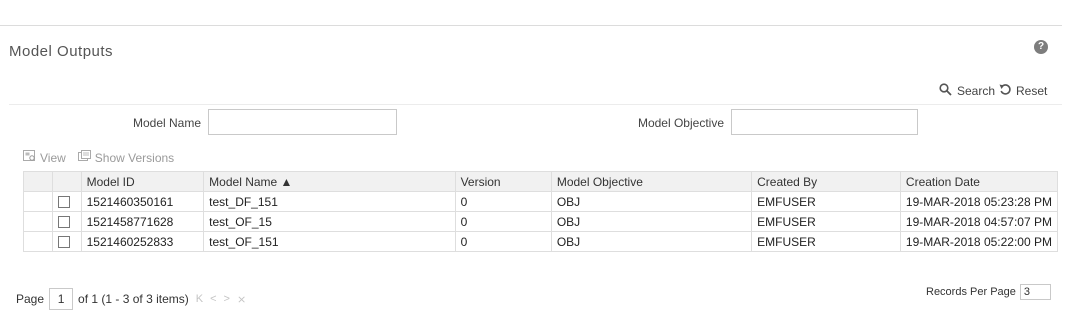 This screenshot has height=328, width=1075. I want to click on model-name-label: Model Name, so click(166, 123).